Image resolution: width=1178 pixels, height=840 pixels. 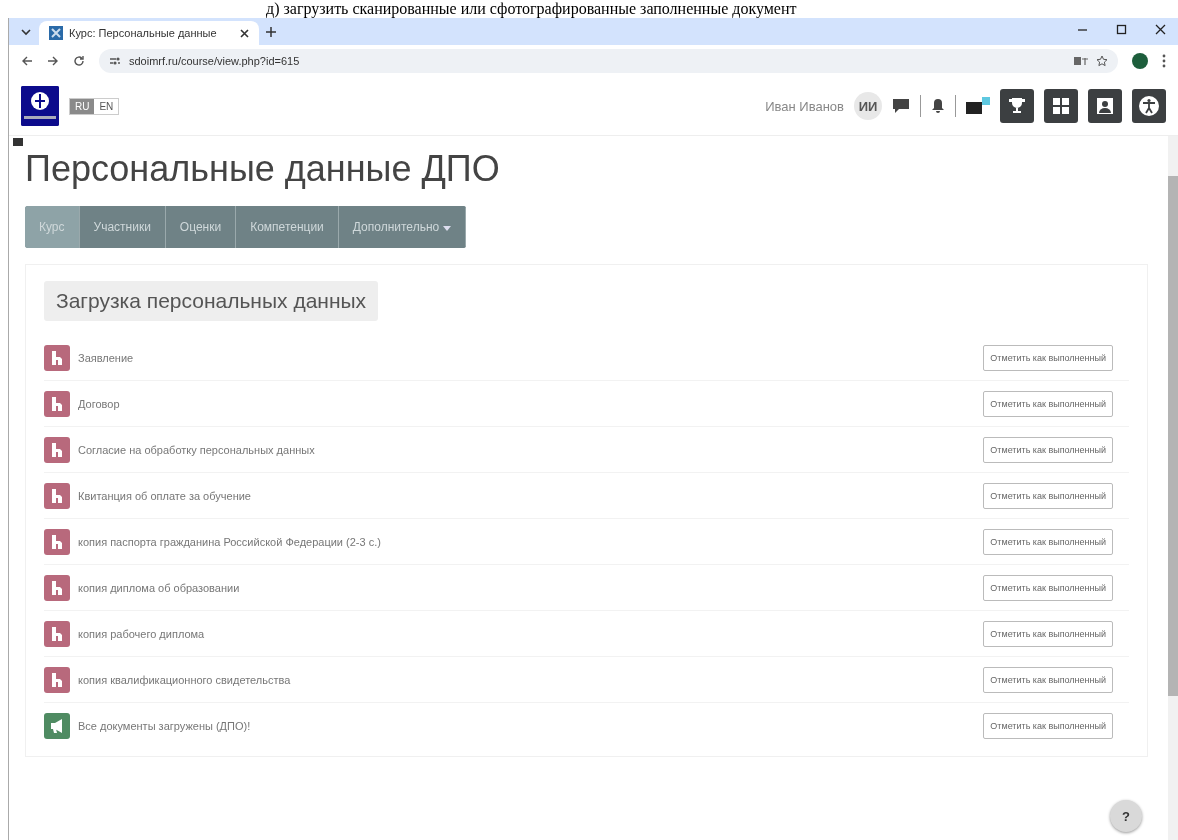 What do you see at coordinates (527, 449) in the screenshot?
I see `activity-link: Согласие на обработку персональных данных` at bounding box center [527, 449].